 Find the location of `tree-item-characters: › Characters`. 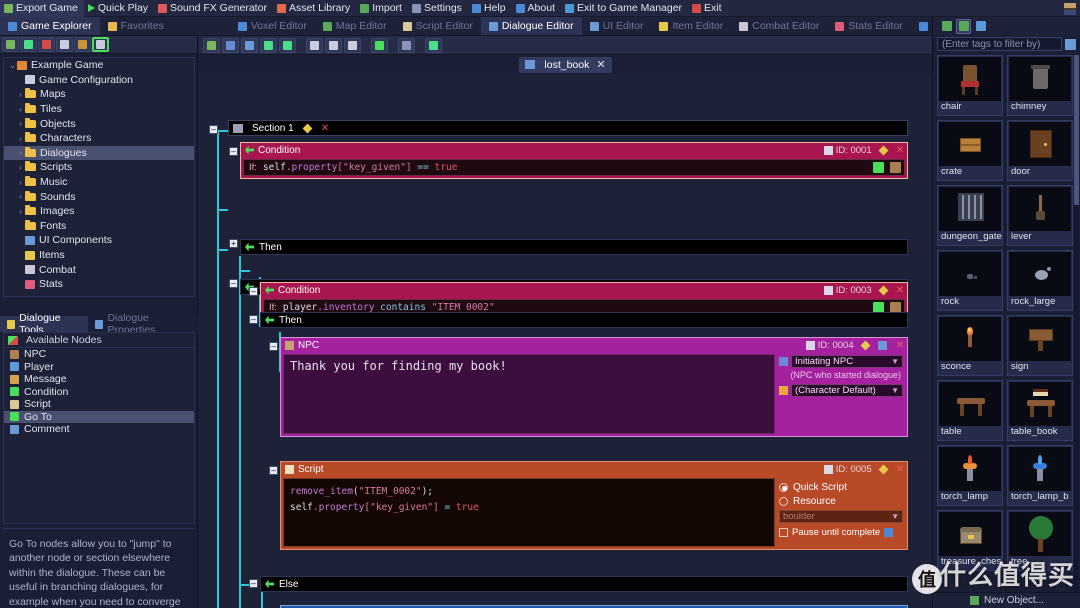

tree-item-characters: › Characters is located at coordinates (99, 138).